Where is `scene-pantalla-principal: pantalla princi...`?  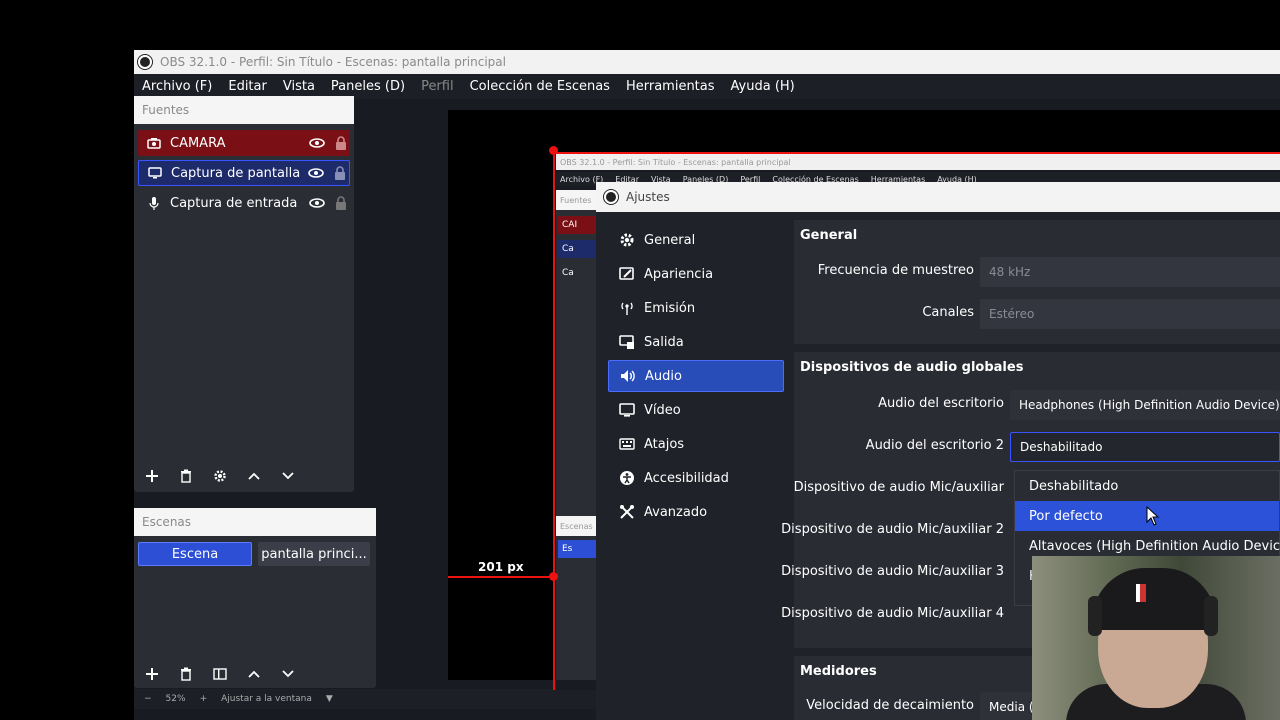 scene-pantalla-principal: pantalla princi... is located at coordinates (314, 554).